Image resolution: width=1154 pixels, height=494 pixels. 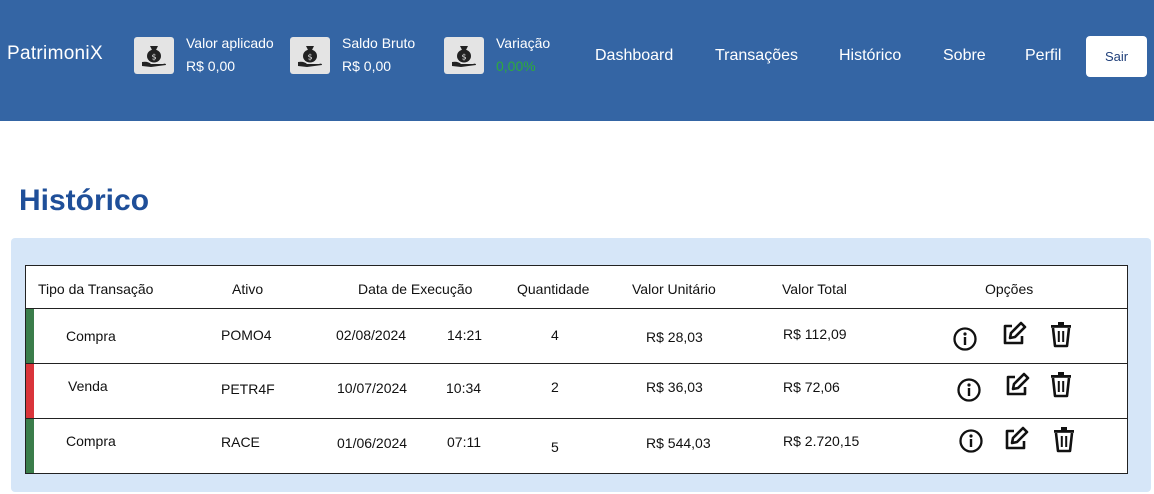 I want to click on cell-total: R$ 112,09, so click(x=815, y=334).